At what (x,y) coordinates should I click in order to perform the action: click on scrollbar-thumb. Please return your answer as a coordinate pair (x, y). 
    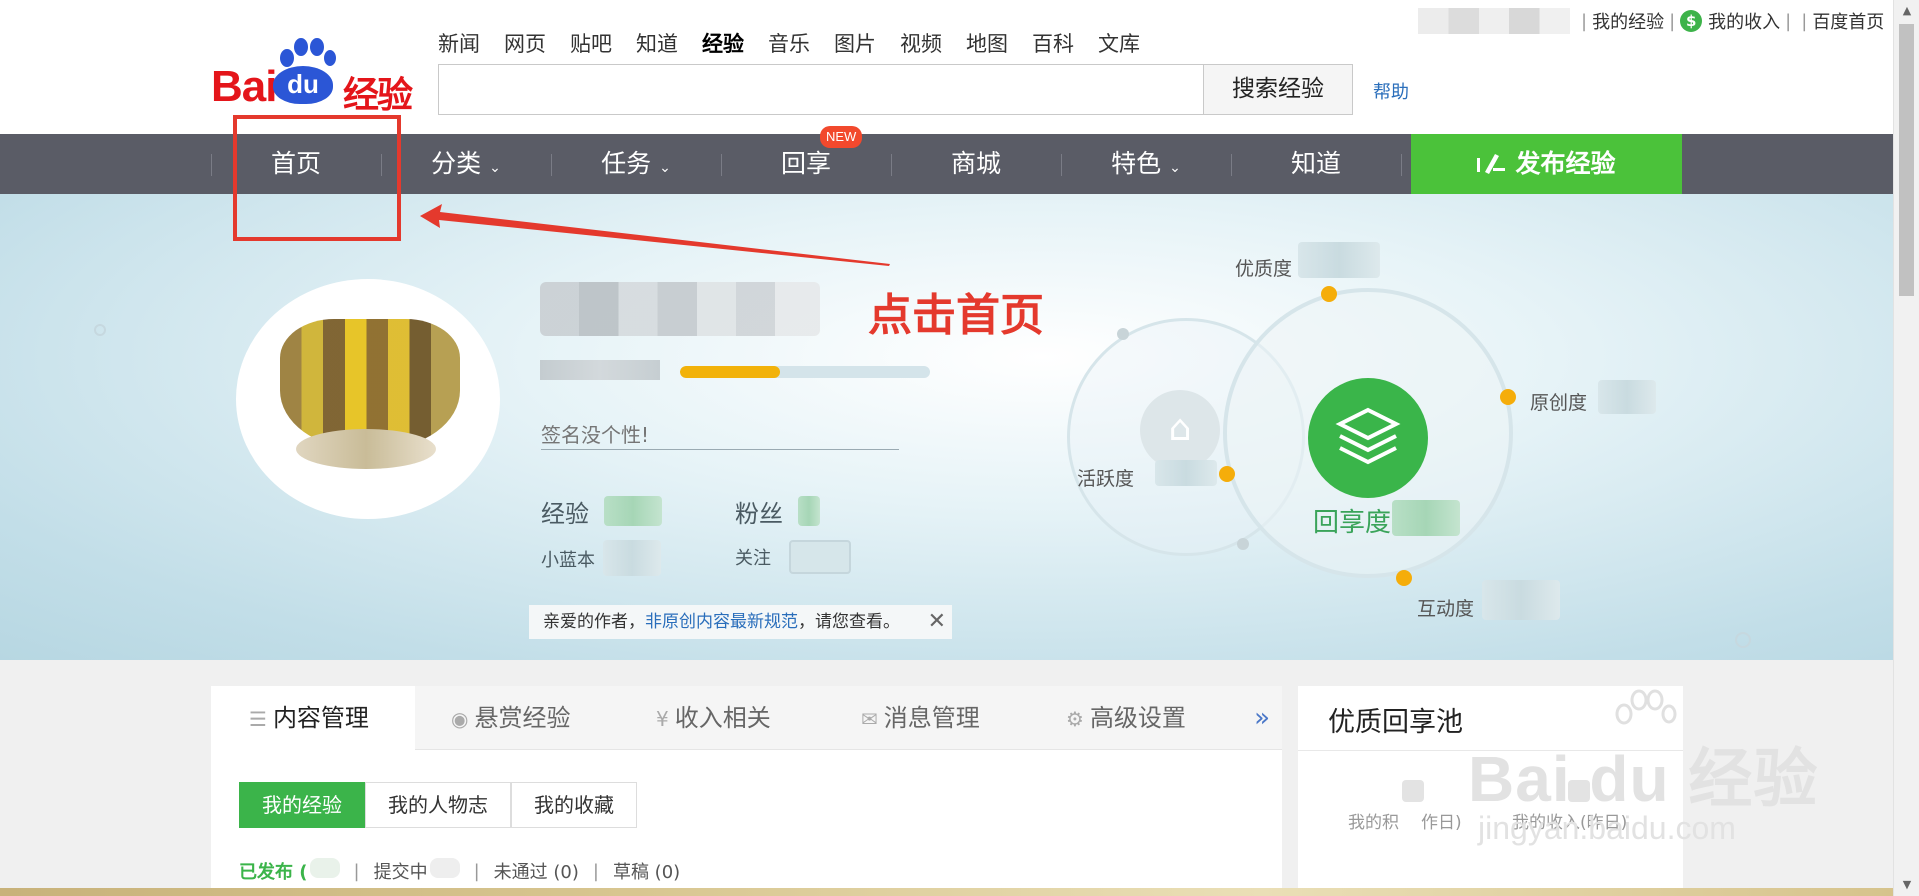
    Looking at the image, I should click on (1906, 160).